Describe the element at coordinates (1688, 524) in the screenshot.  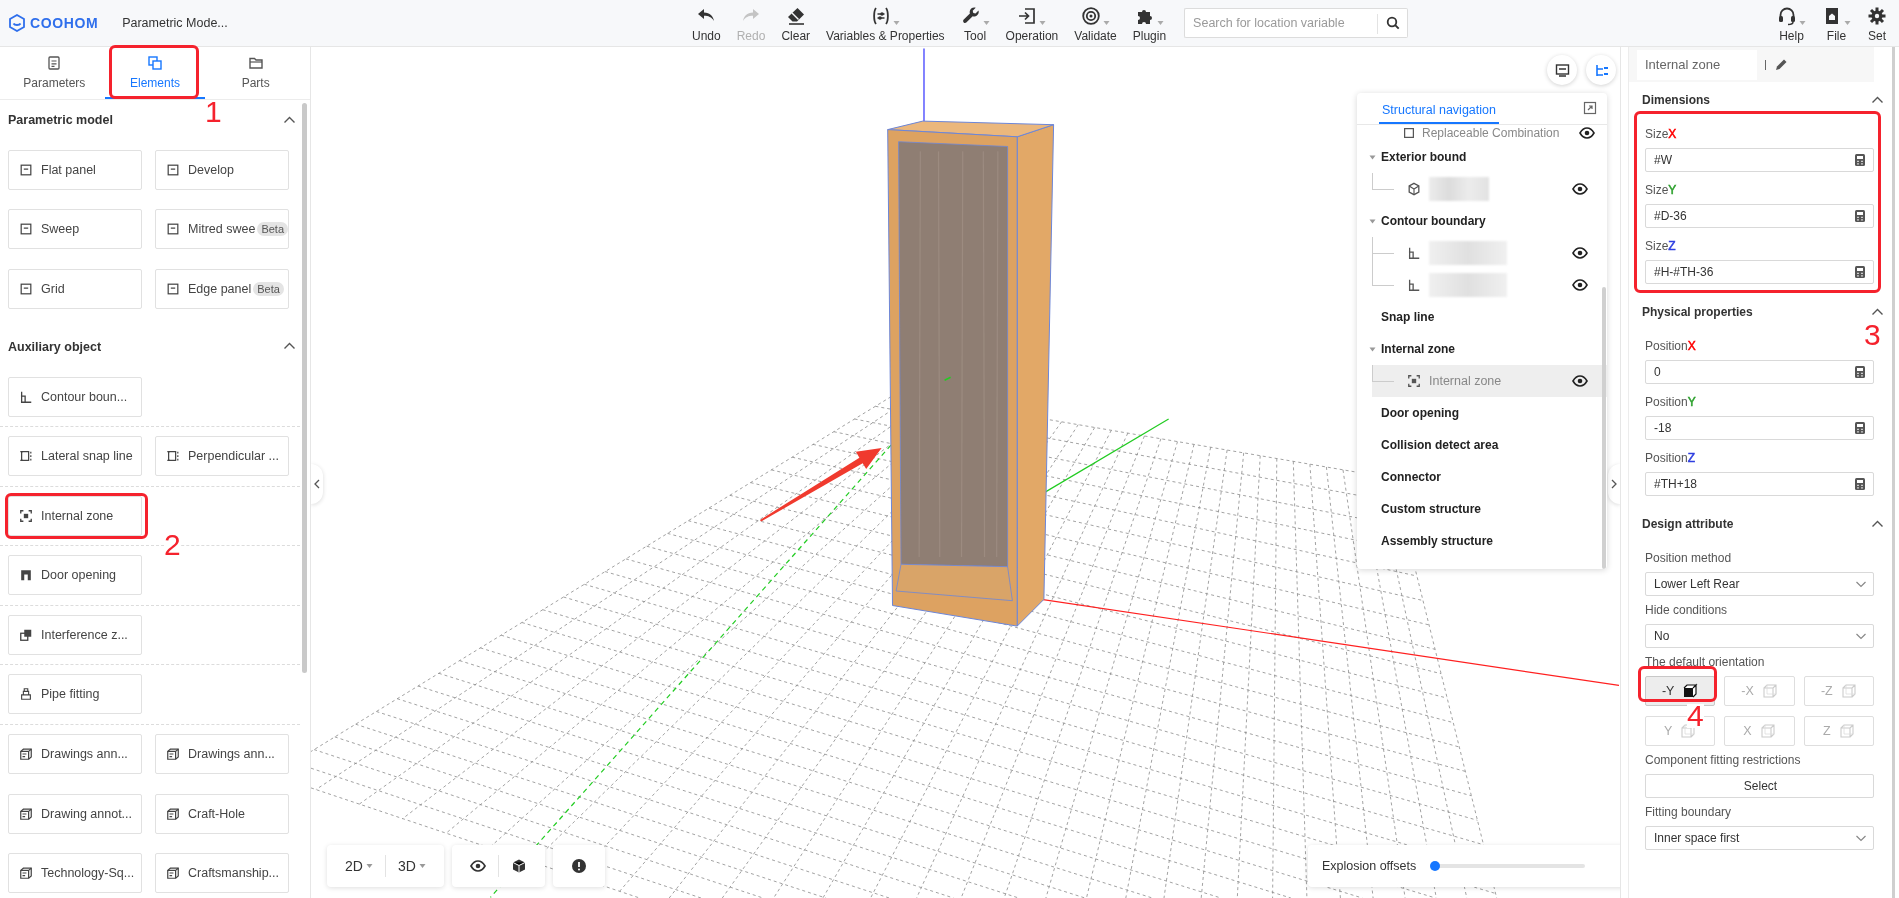
I see `section-title: Design attribute` at that location.